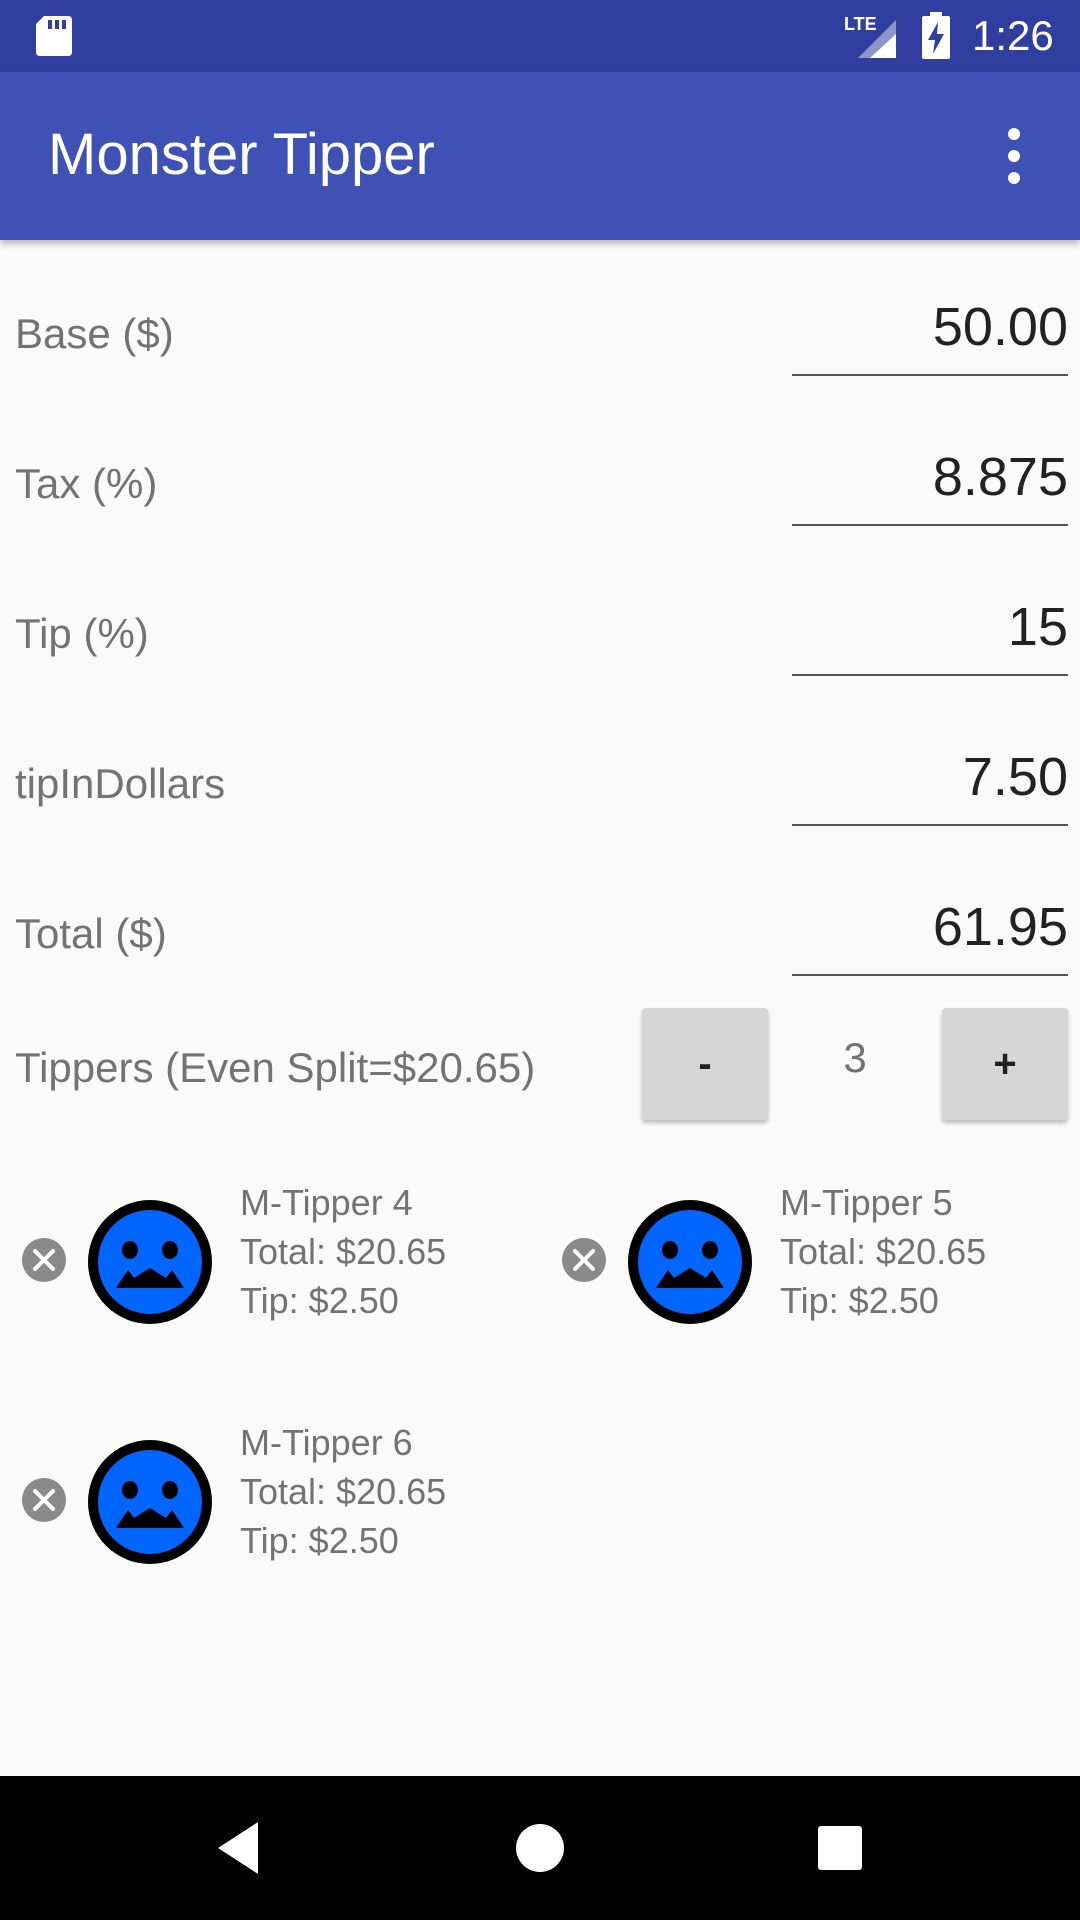 This screenshot has height=1920, width=1080. I want to click on tipper-name: M-Tipper 4, so click(326, 1202).